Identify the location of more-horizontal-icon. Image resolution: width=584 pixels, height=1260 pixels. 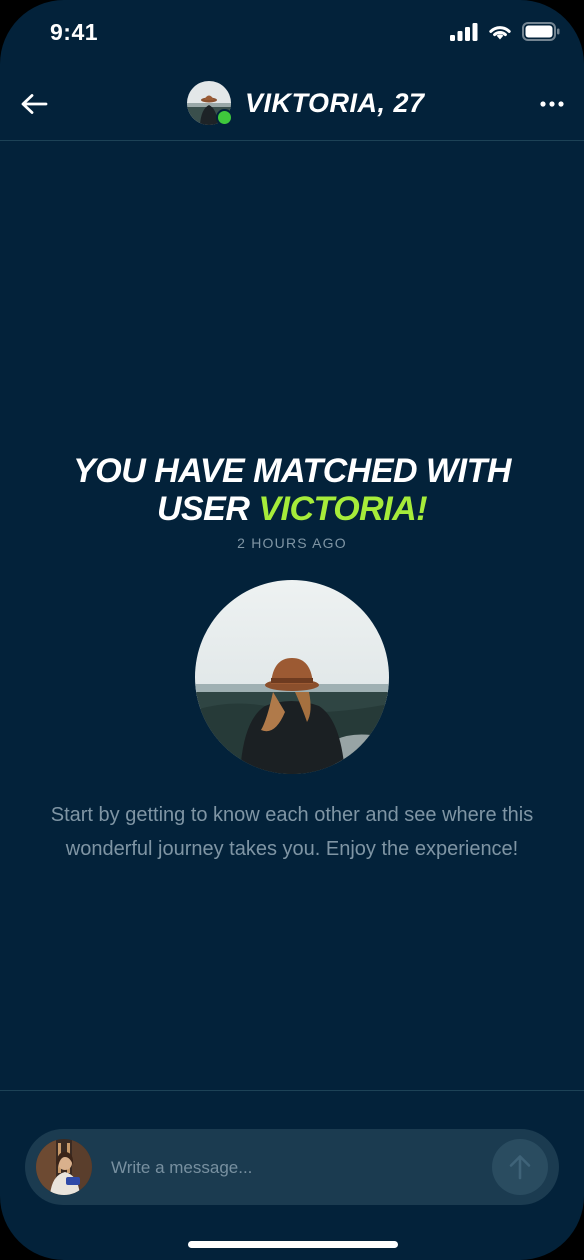
(552, 104).